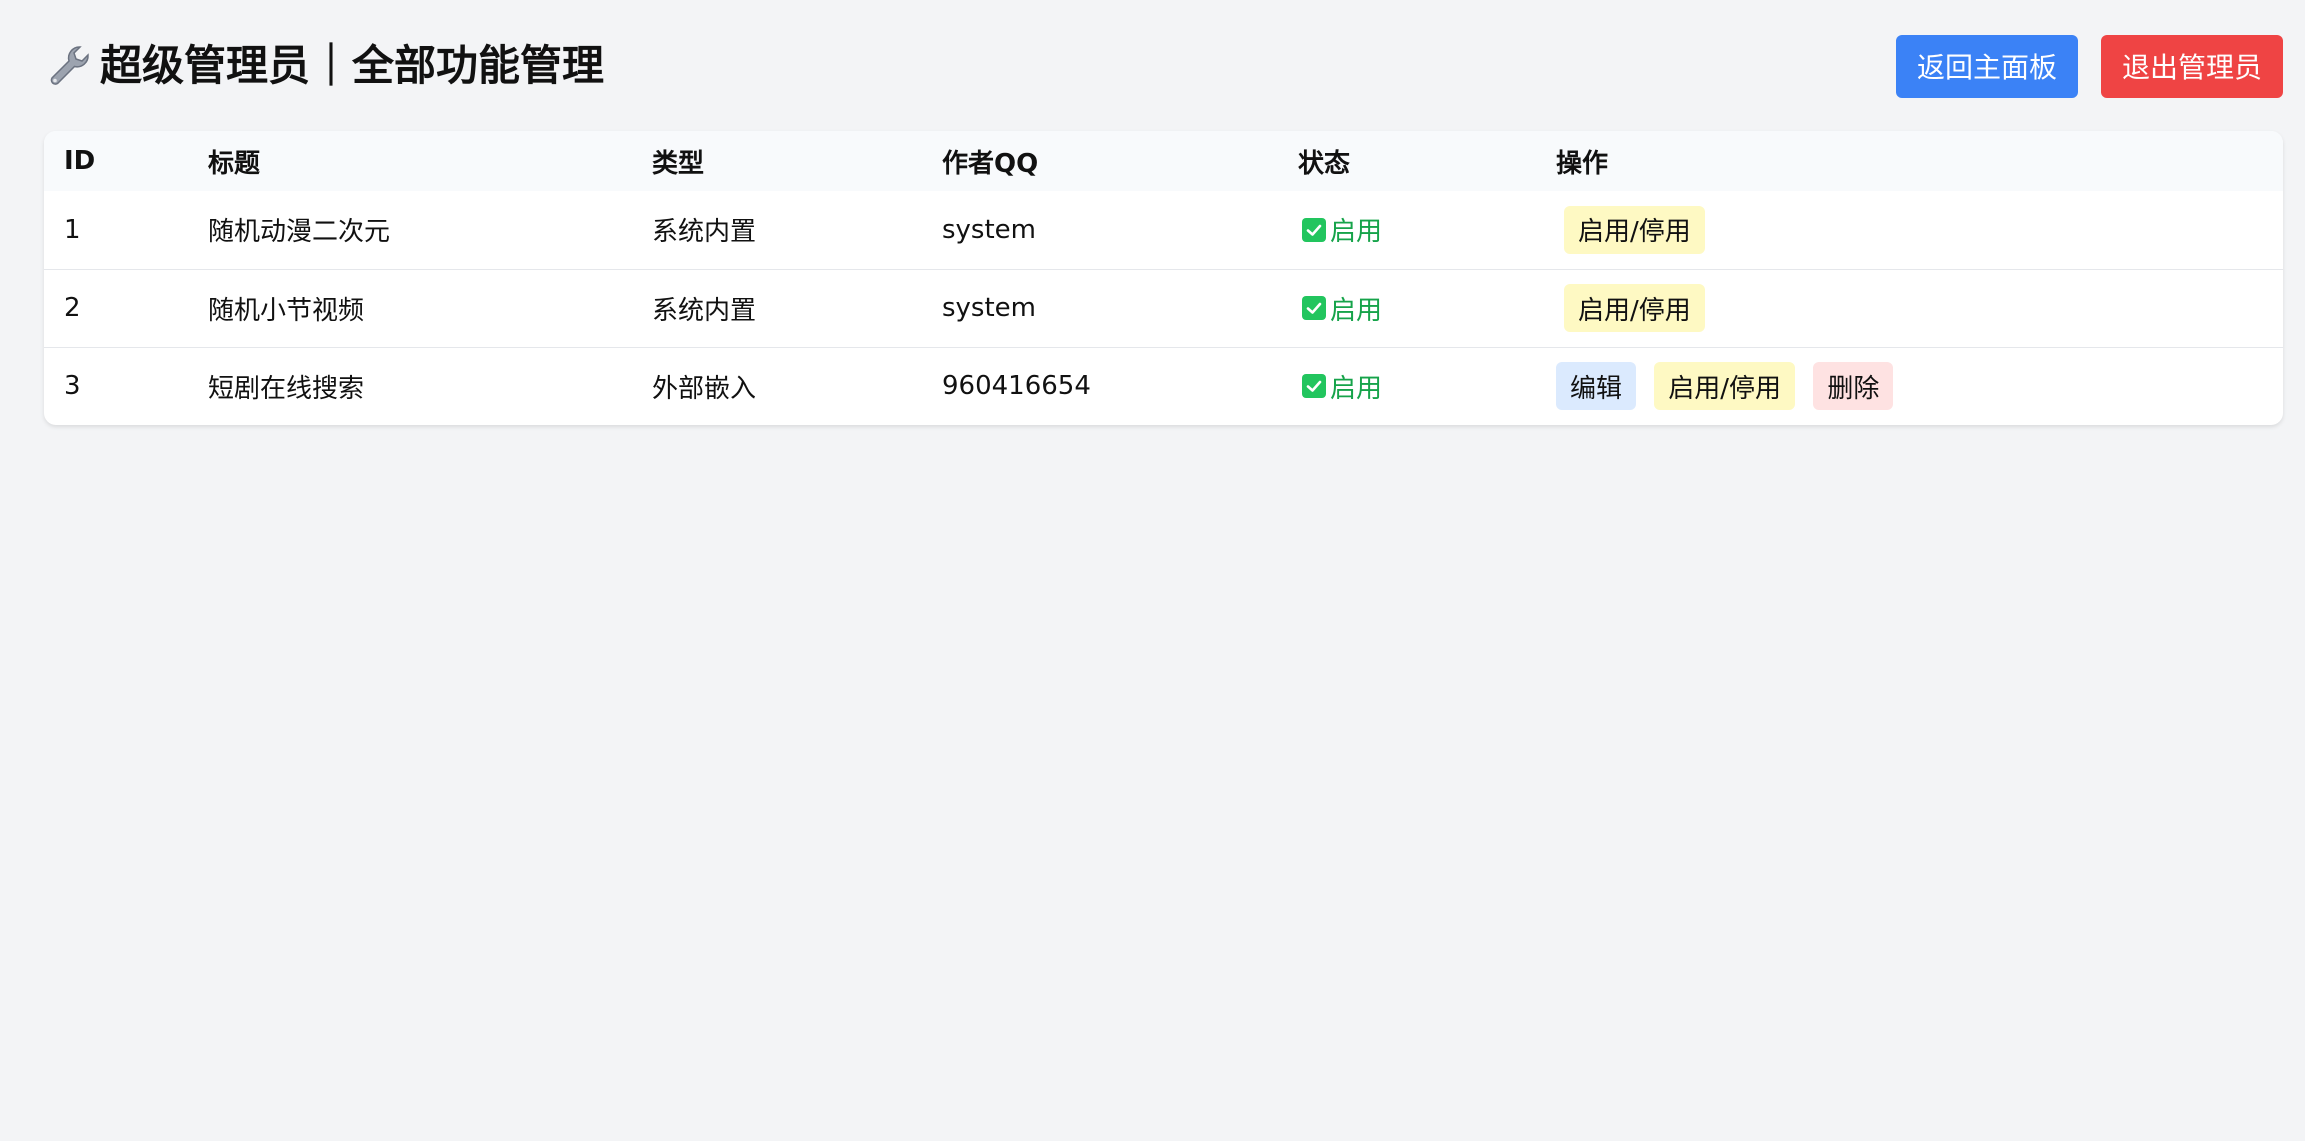 This screenshot has height=1141, width=2305. Describe the element at coordinates (2192, 66) in the screenshot. I see `logout-admin-button: 退出管理员` at that location.